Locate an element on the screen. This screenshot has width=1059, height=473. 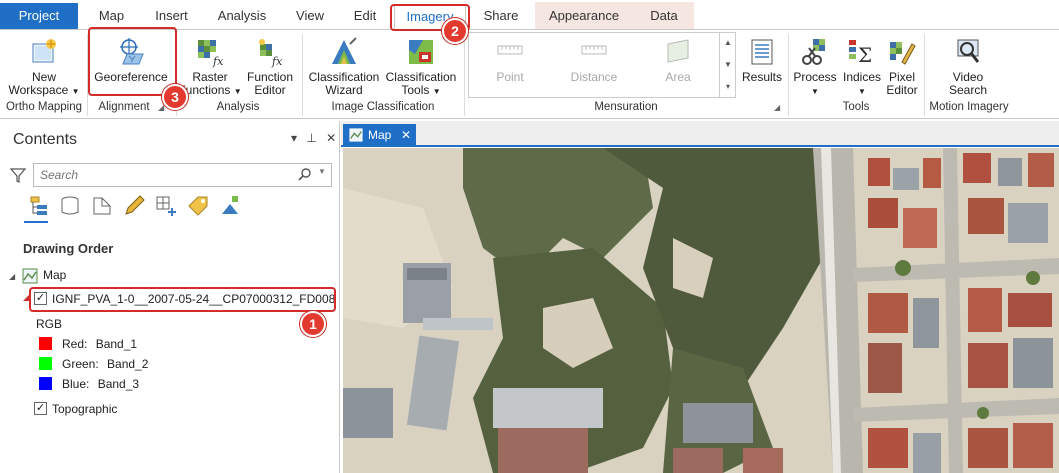
classification-tools-label-1: Classification is located at coordinates (421, 77).